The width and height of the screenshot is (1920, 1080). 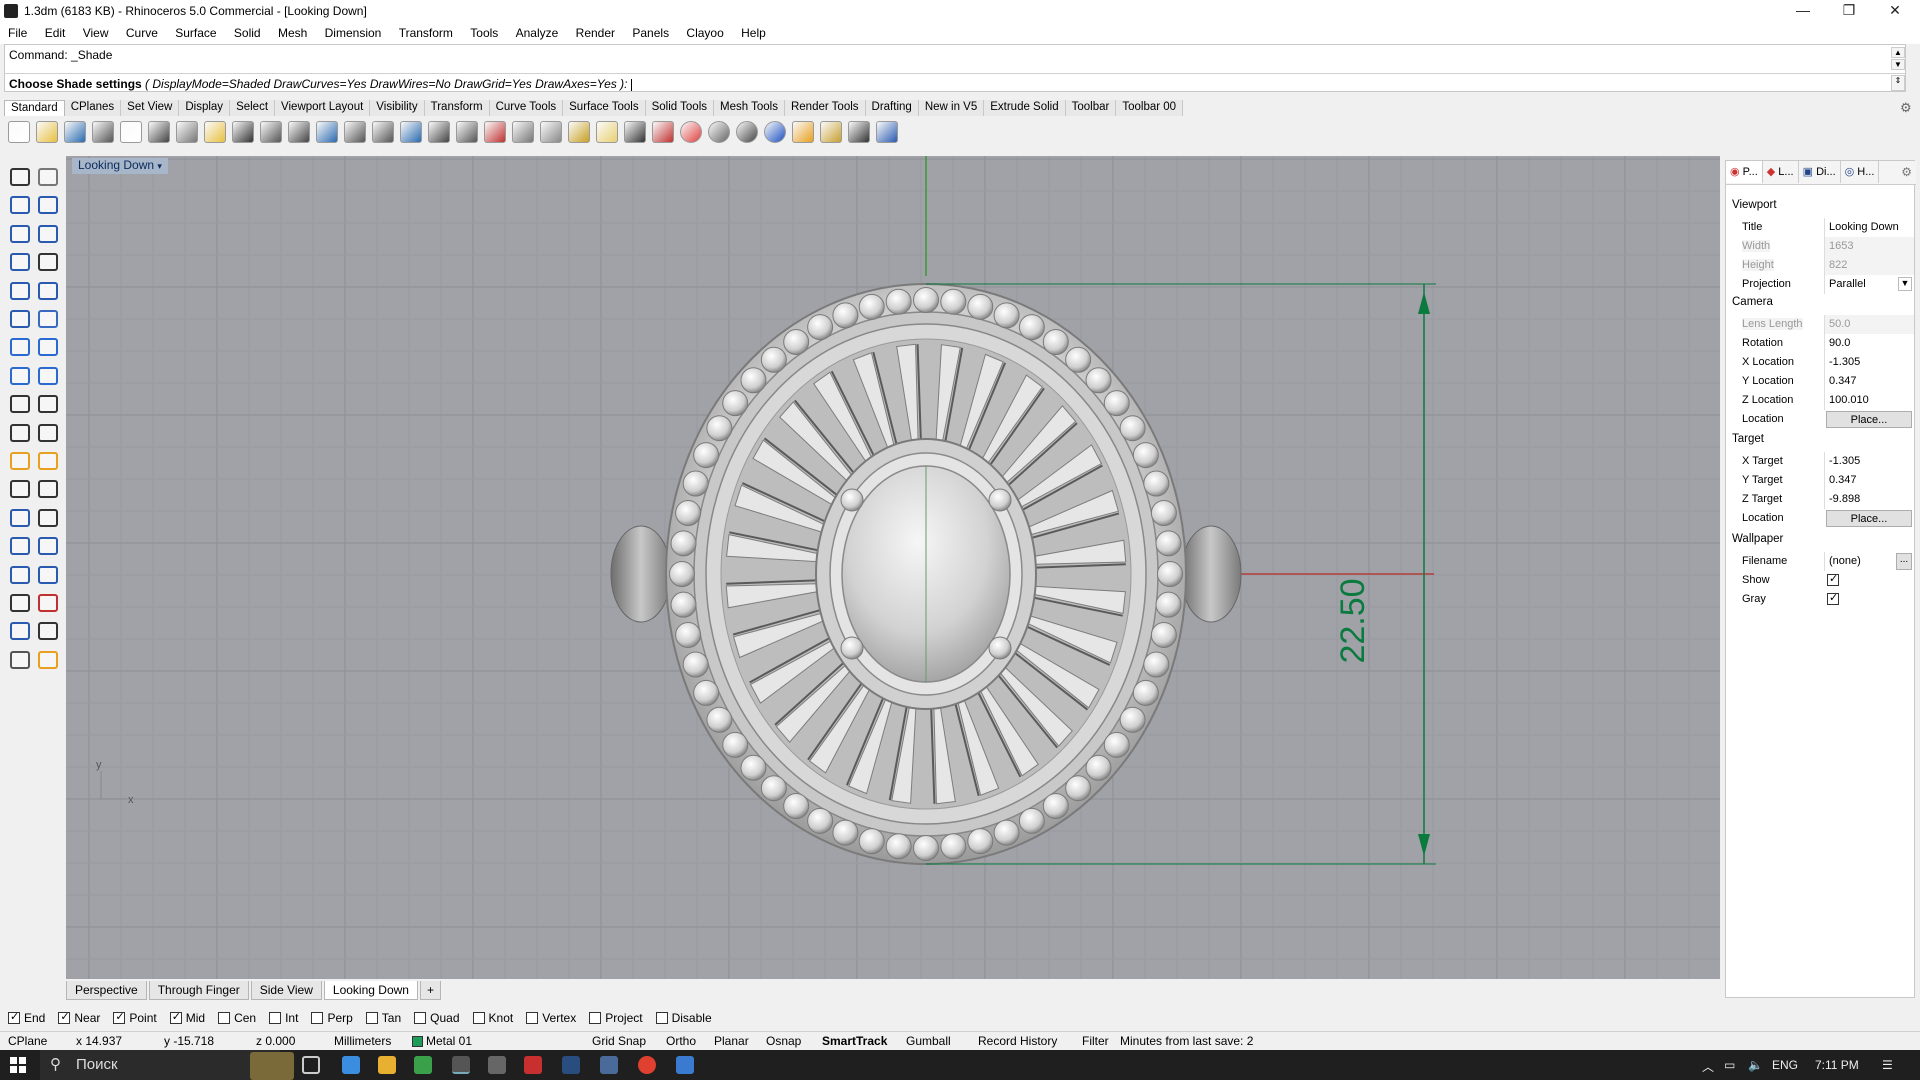 What do you see at coordinates (311, 1065) in the screenshot?
I see `task-view-icon` at bounding box center [311, 1065].